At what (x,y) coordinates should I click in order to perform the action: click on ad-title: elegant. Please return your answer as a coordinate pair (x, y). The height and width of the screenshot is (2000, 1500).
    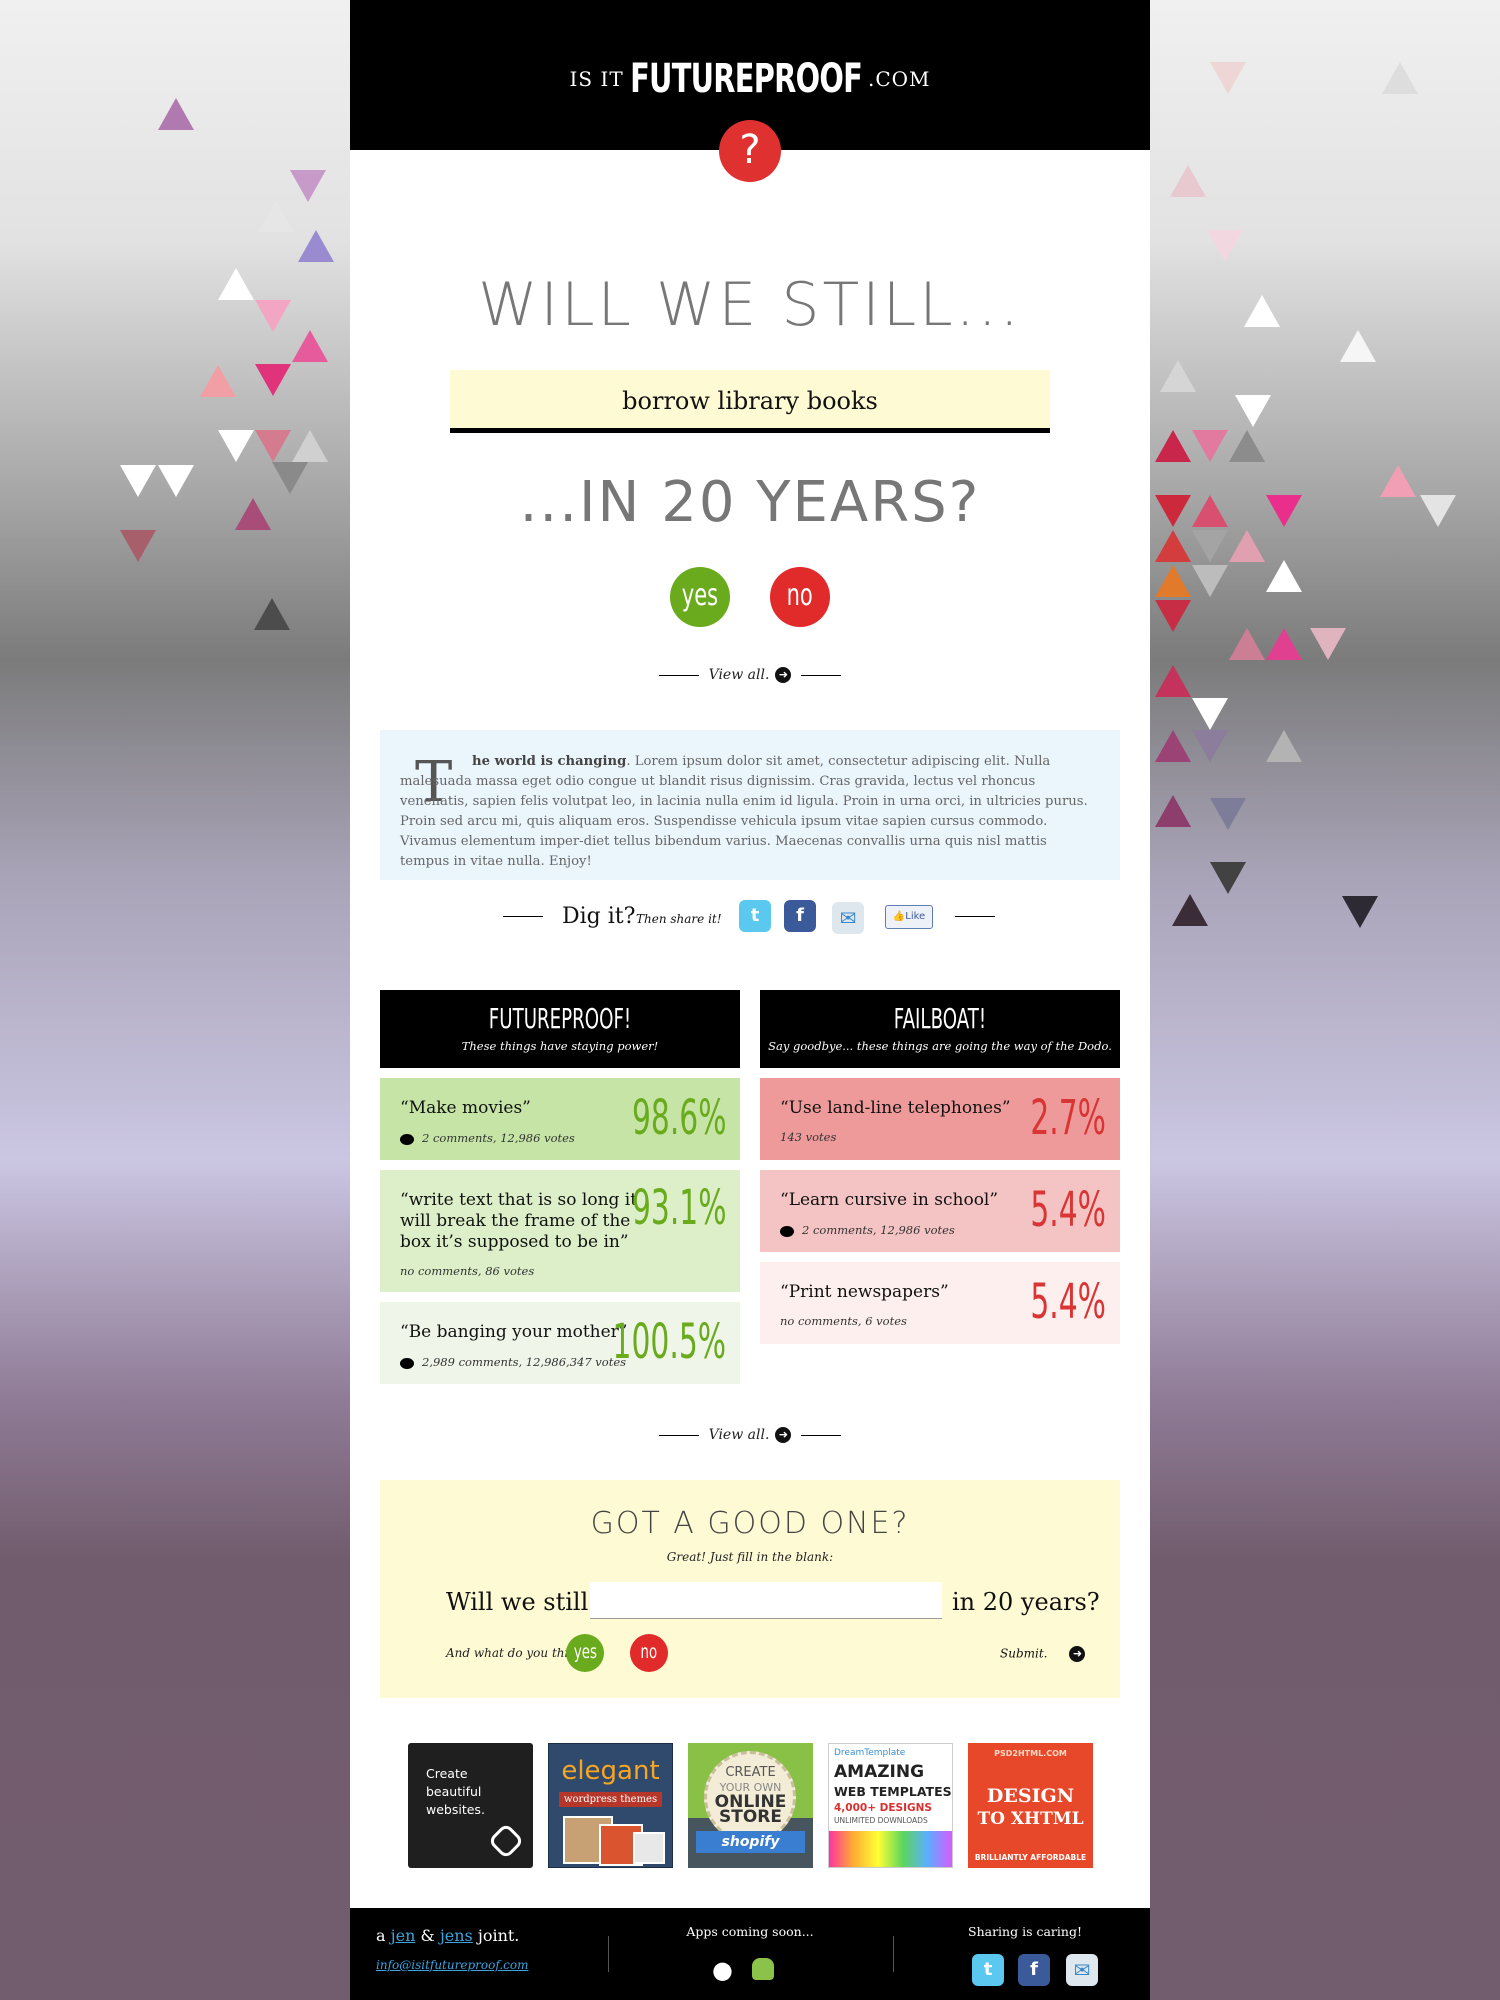
    Looking at the image, I should click on (610, 1771).